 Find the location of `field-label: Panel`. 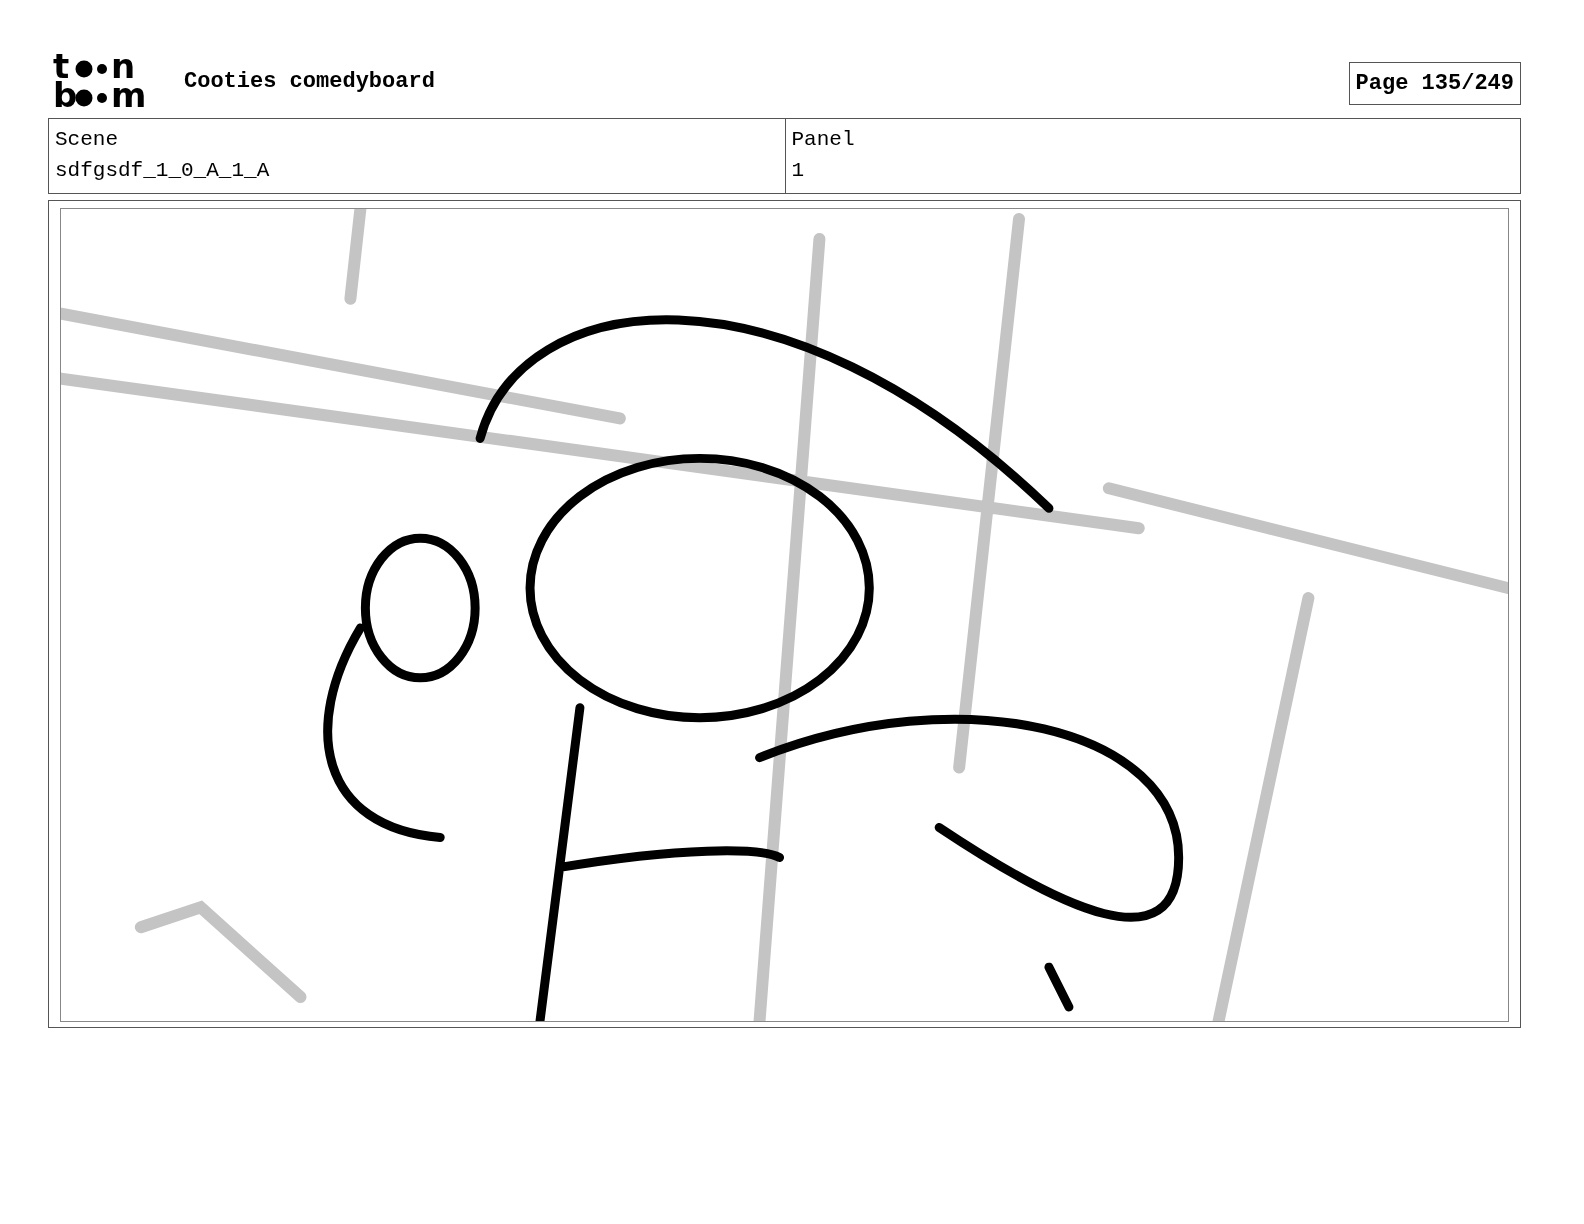

field-label: Panel is located at coordinates (823, 140).